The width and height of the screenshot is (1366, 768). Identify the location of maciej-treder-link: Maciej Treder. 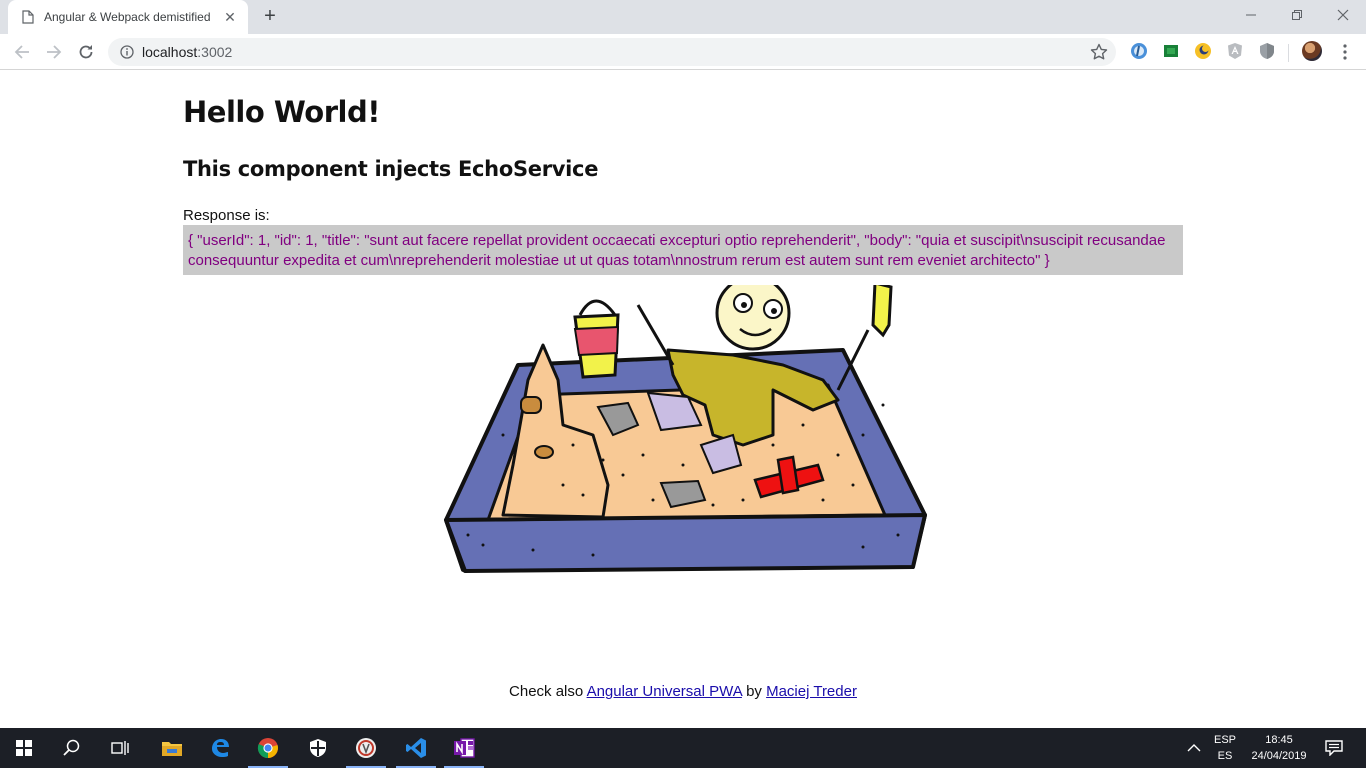
(811, 691).